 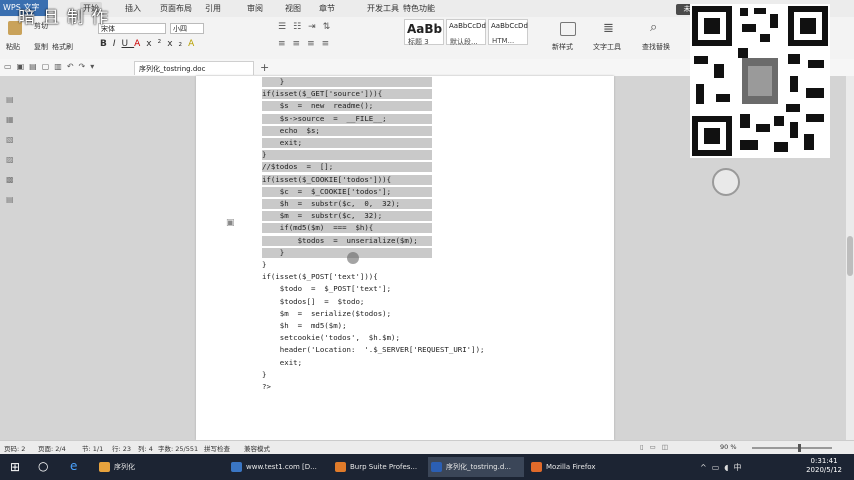 I want to click on more-icon: ▾, so click(x=94, y=66).